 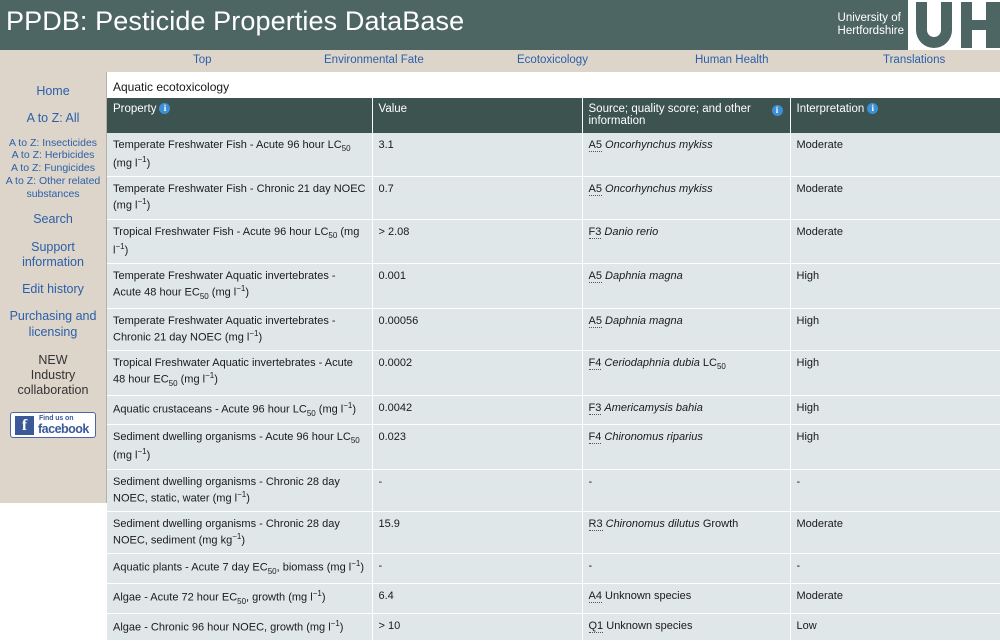 What do you see at coordinates (56, 418) in the screenshot?
I see `facebook-find-us-label: Find us on` at bounding box center [56, 418].